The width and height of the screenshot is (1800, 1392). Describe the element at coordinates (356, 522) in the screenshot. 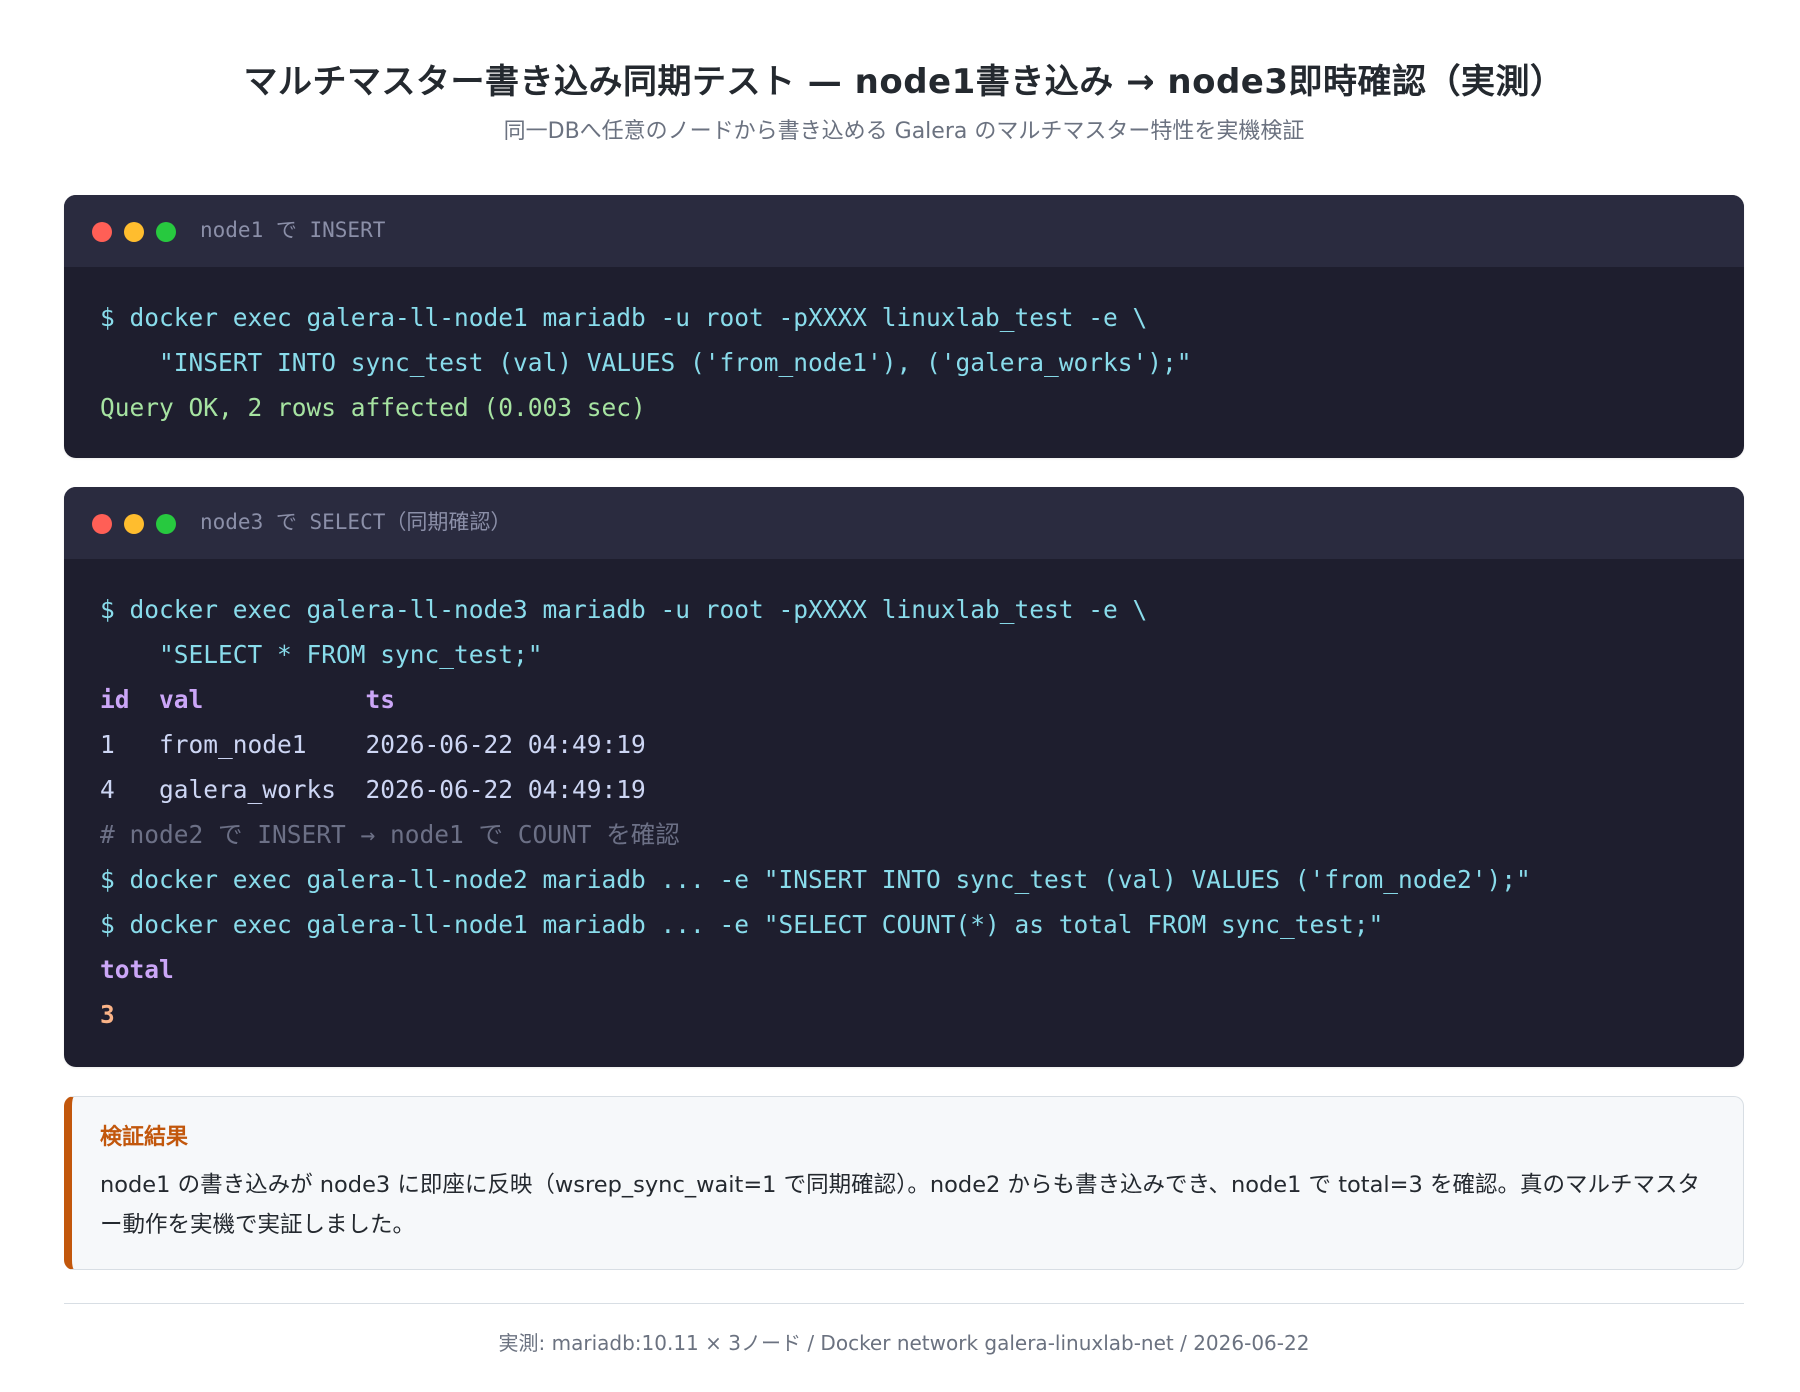

I see `terminal-title: node3 で SELECT（同期確認）` at that location.